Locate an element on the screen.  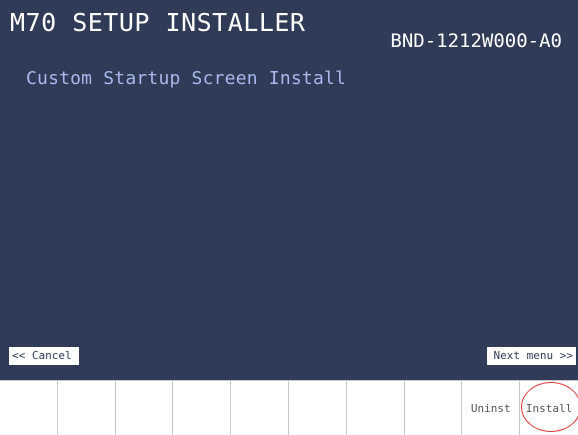
function-key-bar: Uninst Install is located at coordinates (289, 407).